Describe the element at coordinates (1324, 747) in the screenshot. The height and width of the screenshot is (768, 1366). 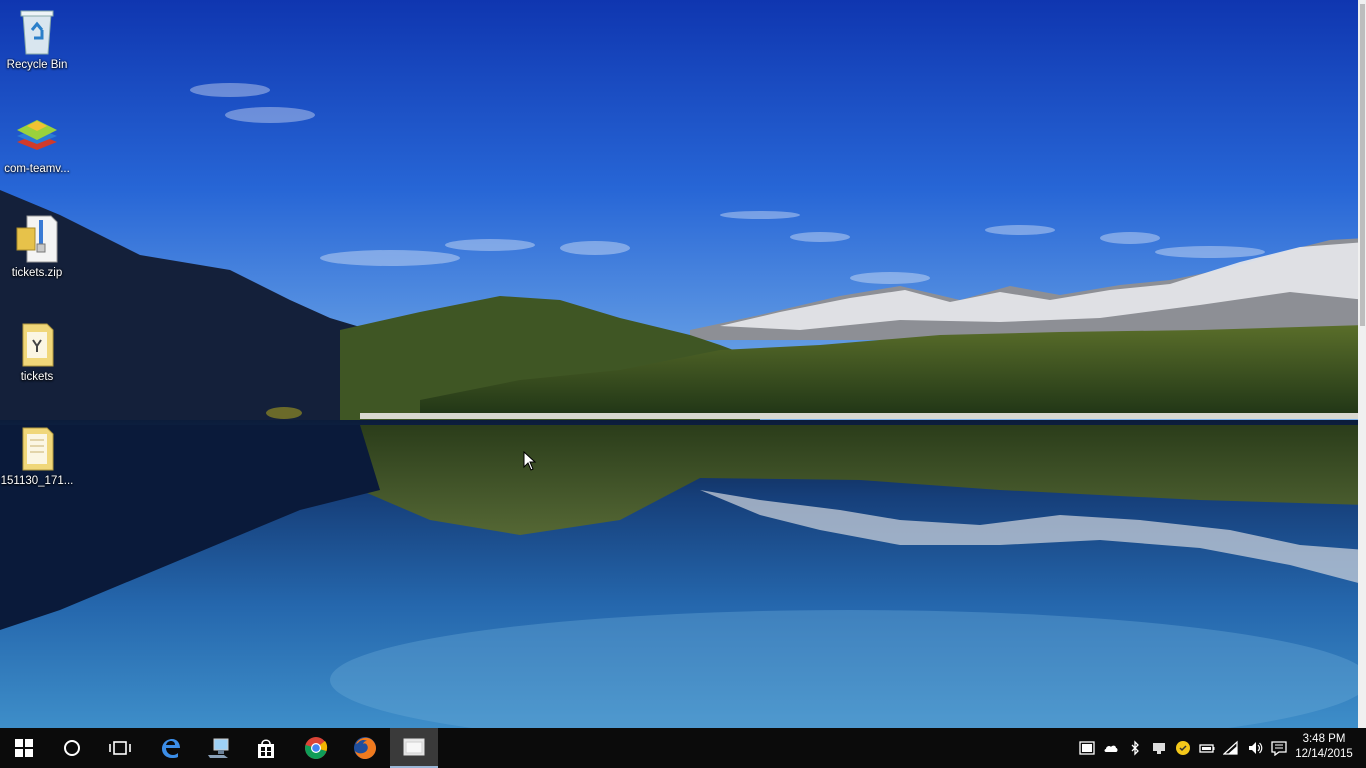
I see `taskbar-clock: 3:48 PM 12/14/2015` at that location.